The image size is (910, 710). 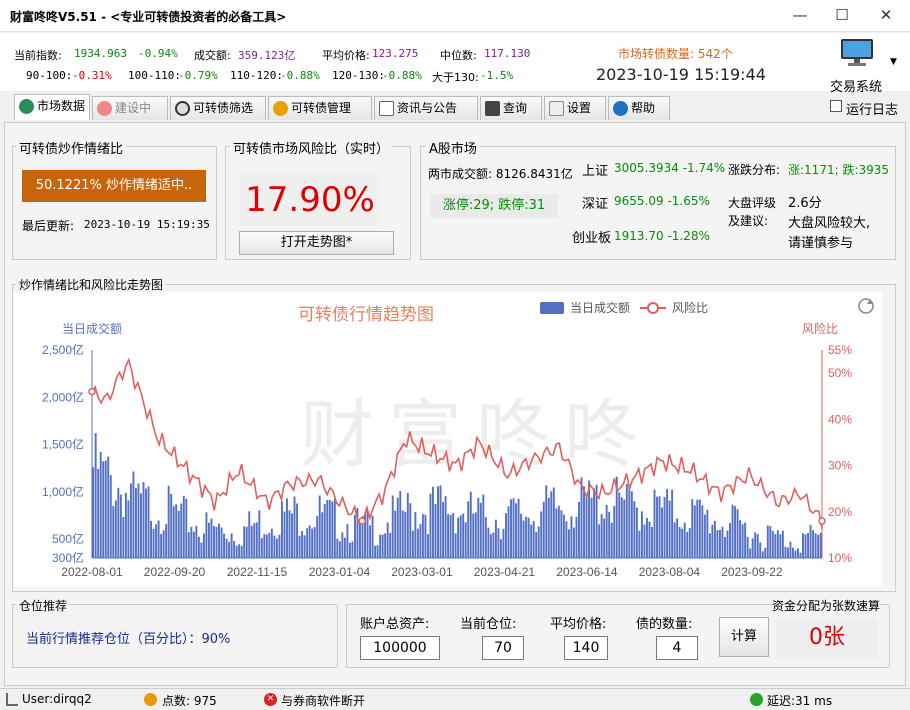 What do you see at coordinates (182, 108) in the screenshot?
I see `search-icon` at bounding box center [182, 108].